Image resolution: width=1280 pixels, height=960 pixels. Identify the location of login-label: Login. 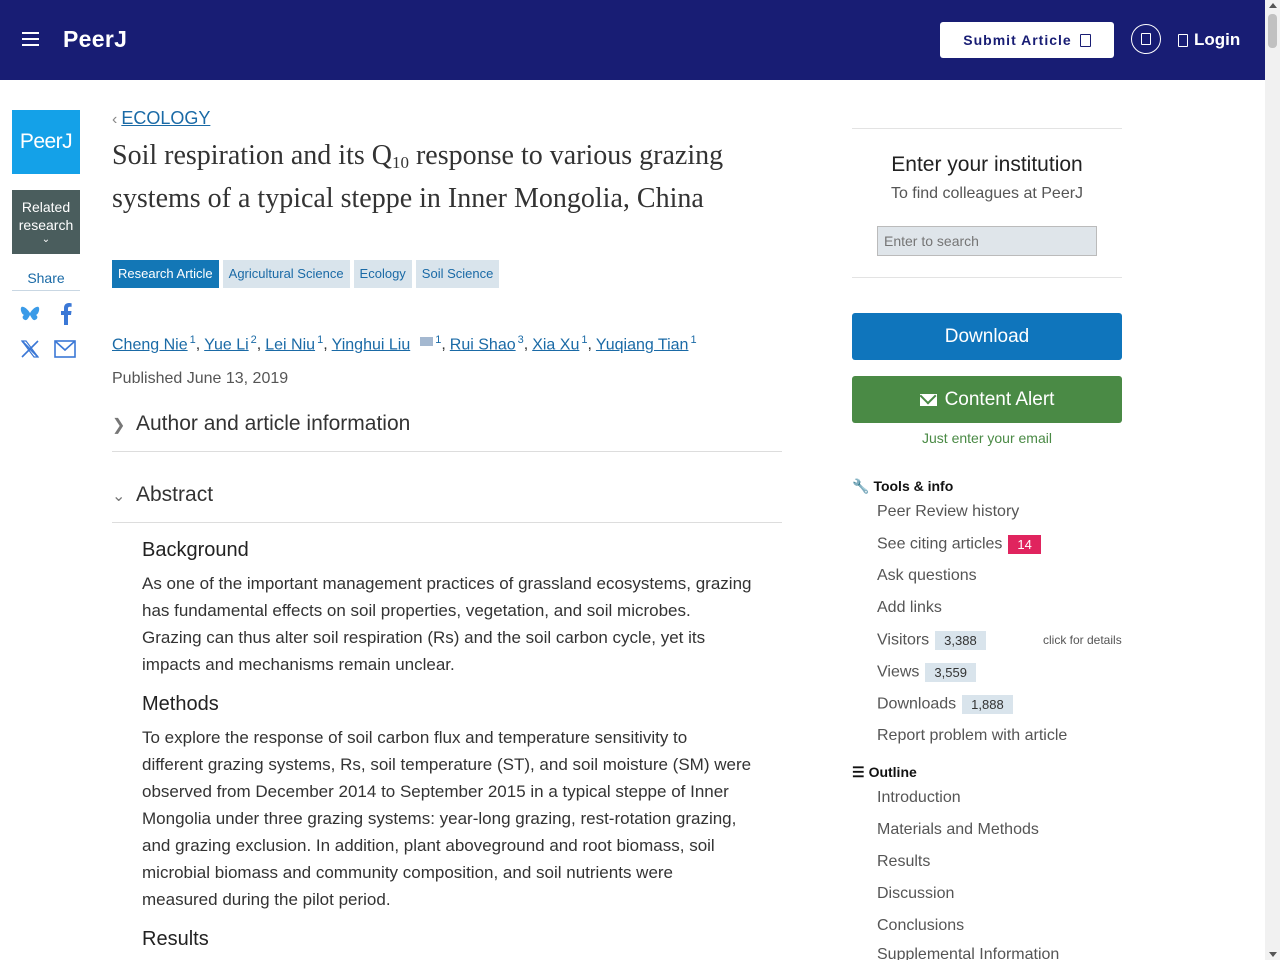
(1217, 39).